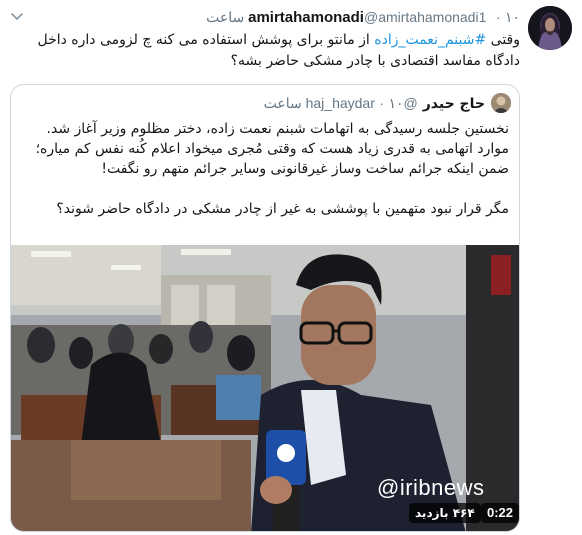 The image size is (582, 535). Describe the element at coordinates (503, 40) in the screenshot. I see `tweet-text-start: وقتی` at that location.